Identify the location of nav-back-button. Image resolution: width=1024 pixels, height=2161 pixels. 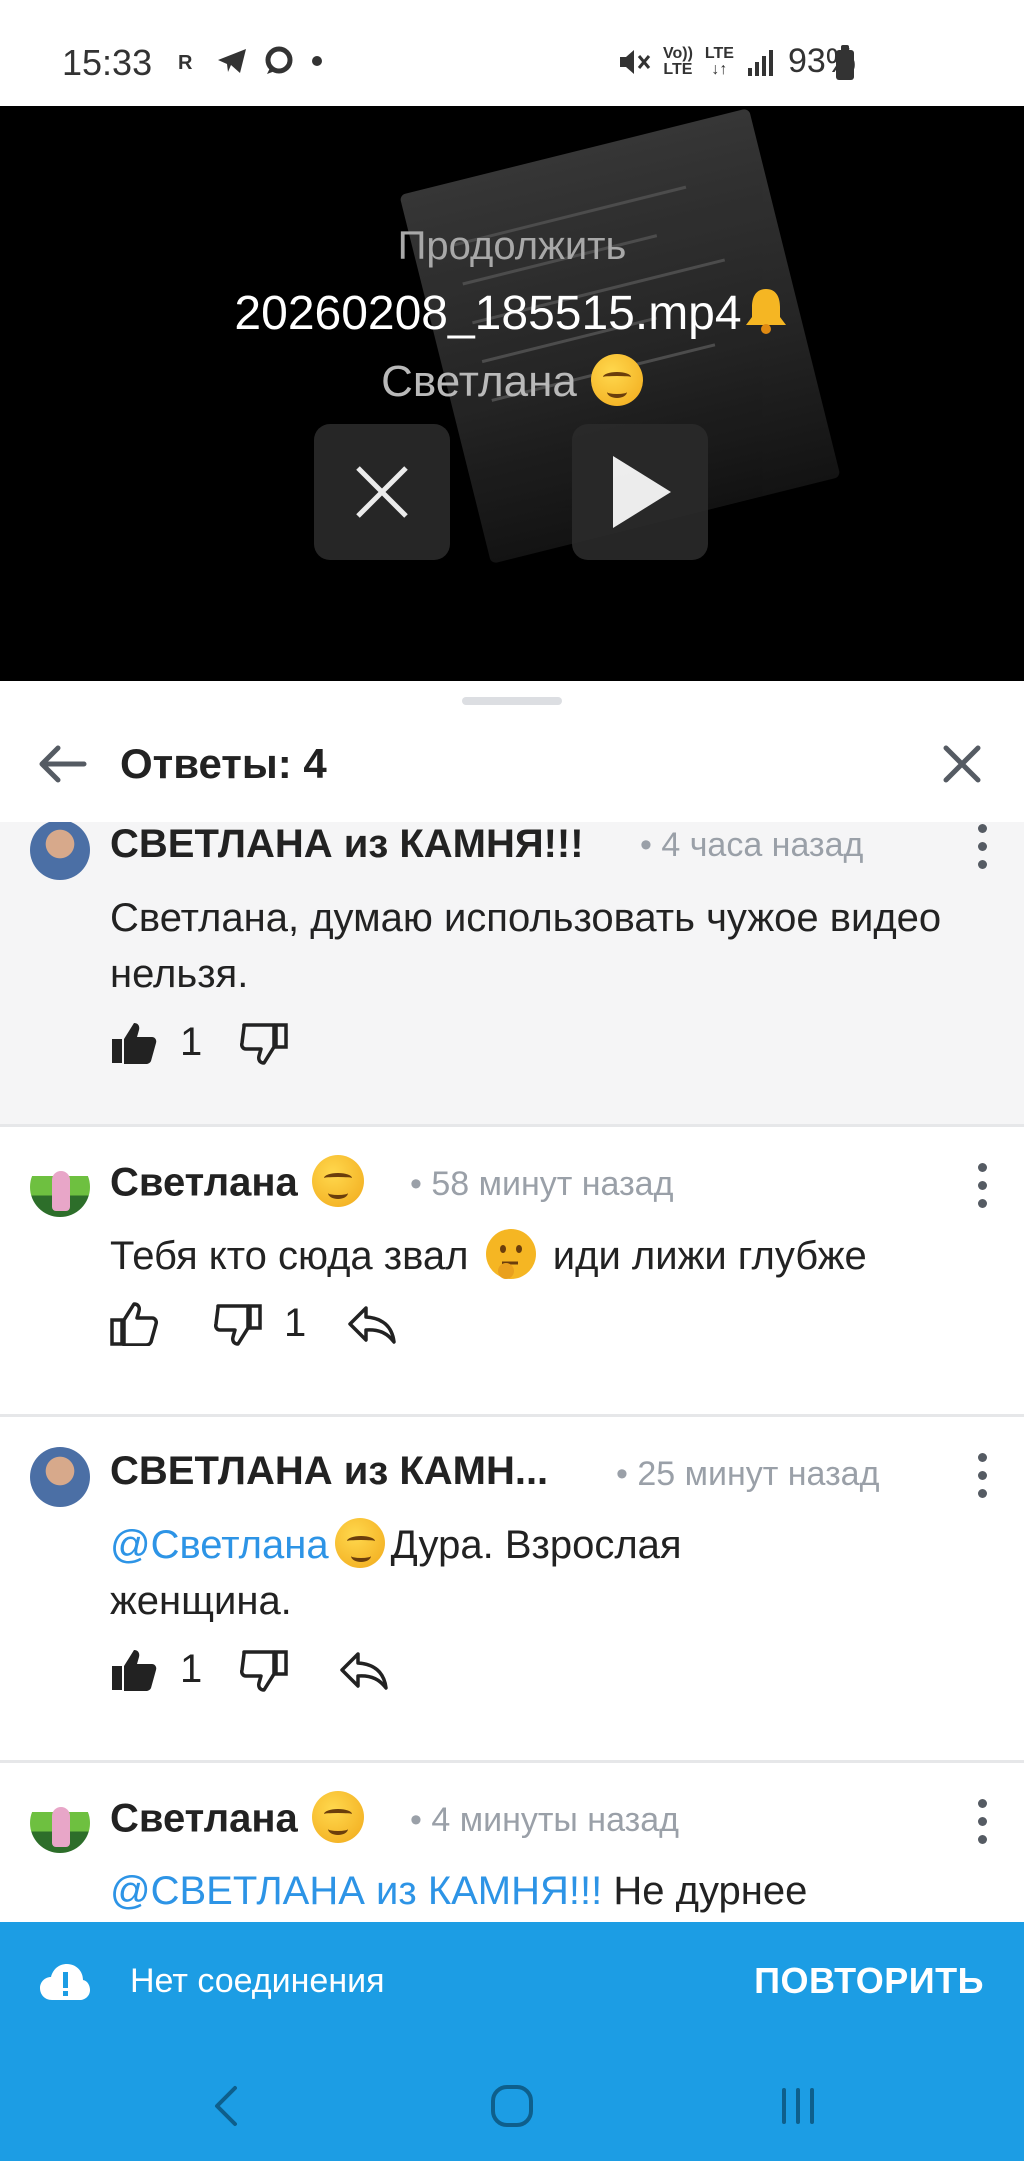
(226, 2106).